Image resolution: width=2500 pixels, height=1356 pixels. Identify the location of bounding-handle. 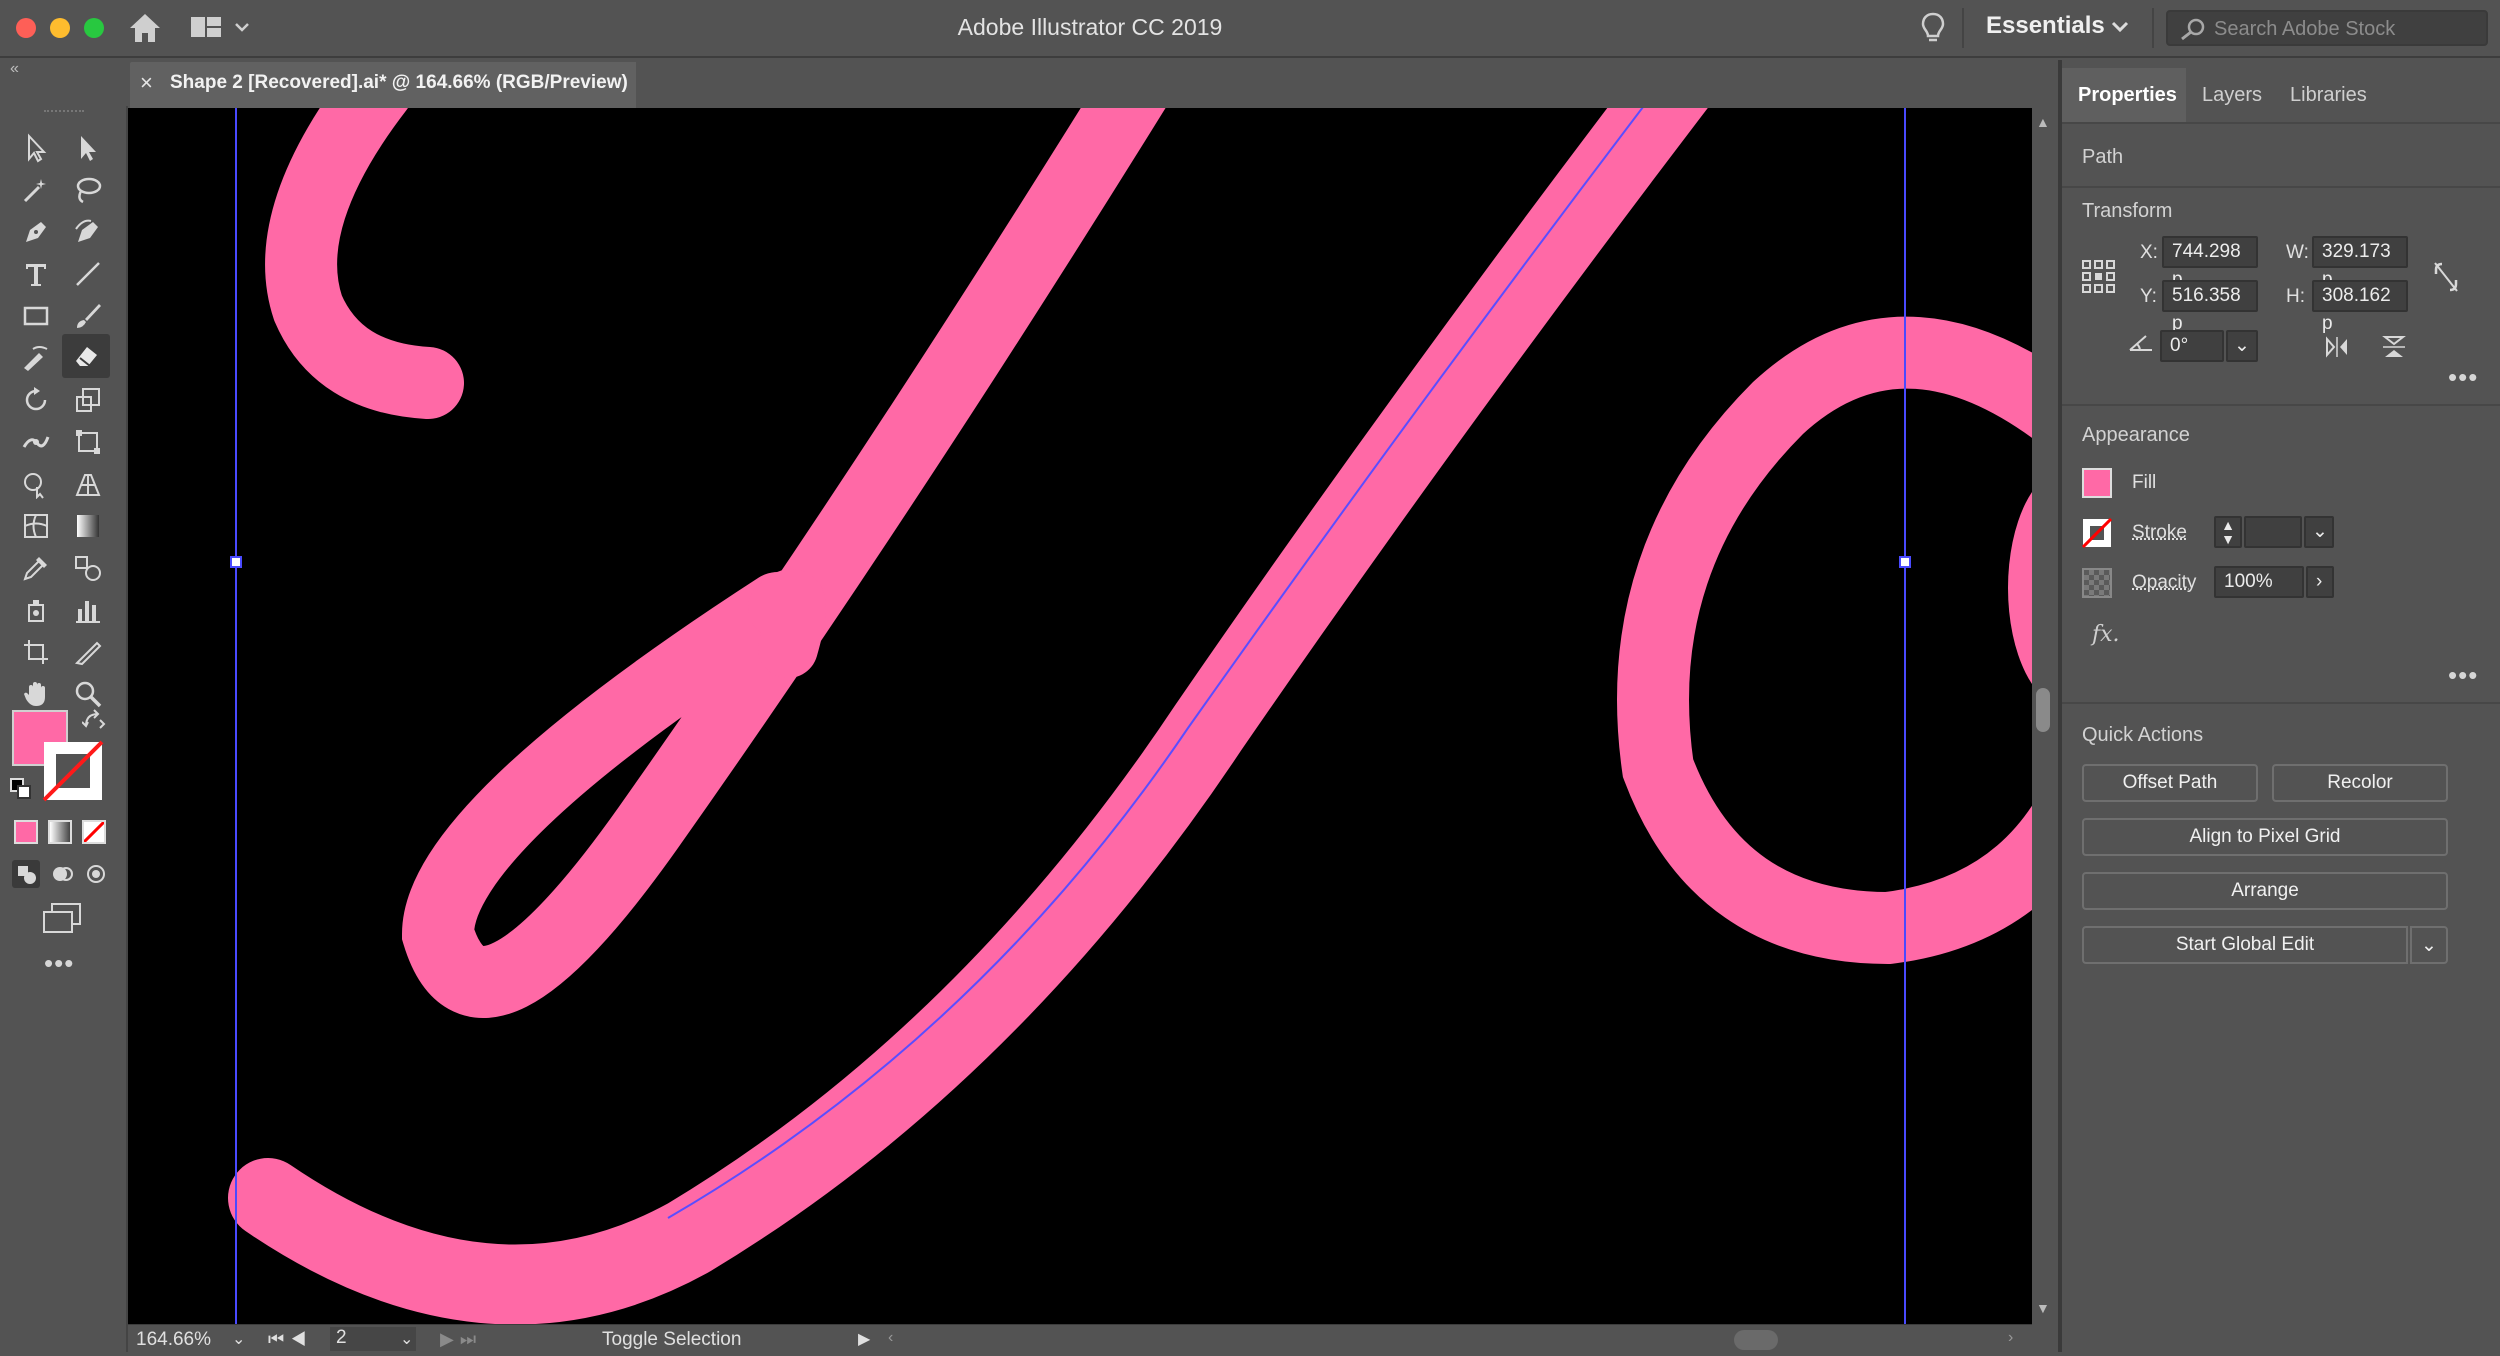
(1905, 562).